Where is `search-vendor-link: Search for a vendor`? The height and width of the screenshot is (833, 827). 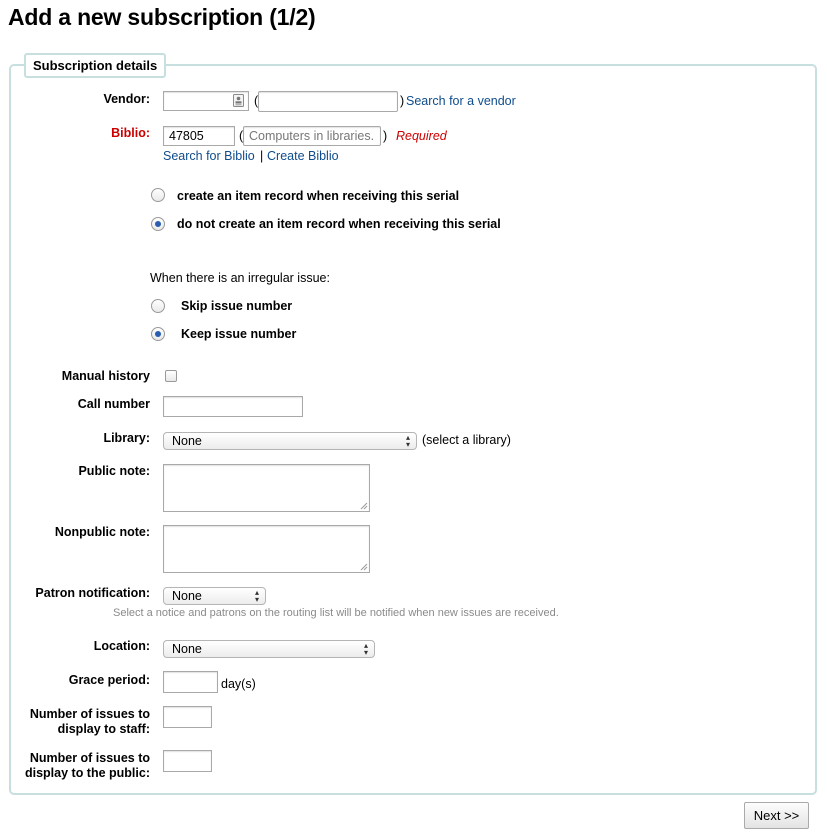 search-vendor-link: Search for a vendor is located at coordinates (461, 101).